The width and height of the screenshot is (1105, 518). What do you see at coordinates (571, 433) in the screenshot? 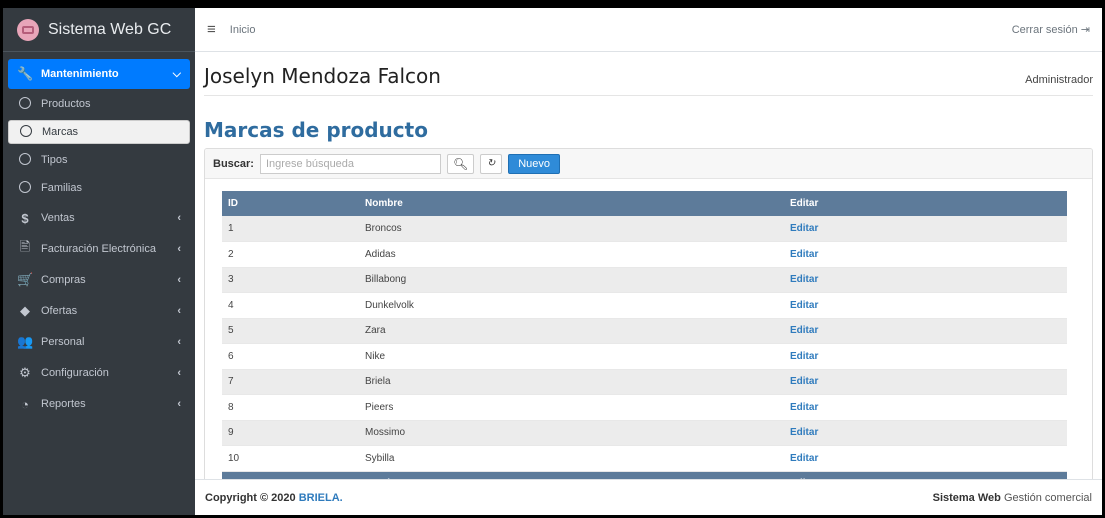
I see `cell-nombre: Mossimo` at bounding box center [571, 433].